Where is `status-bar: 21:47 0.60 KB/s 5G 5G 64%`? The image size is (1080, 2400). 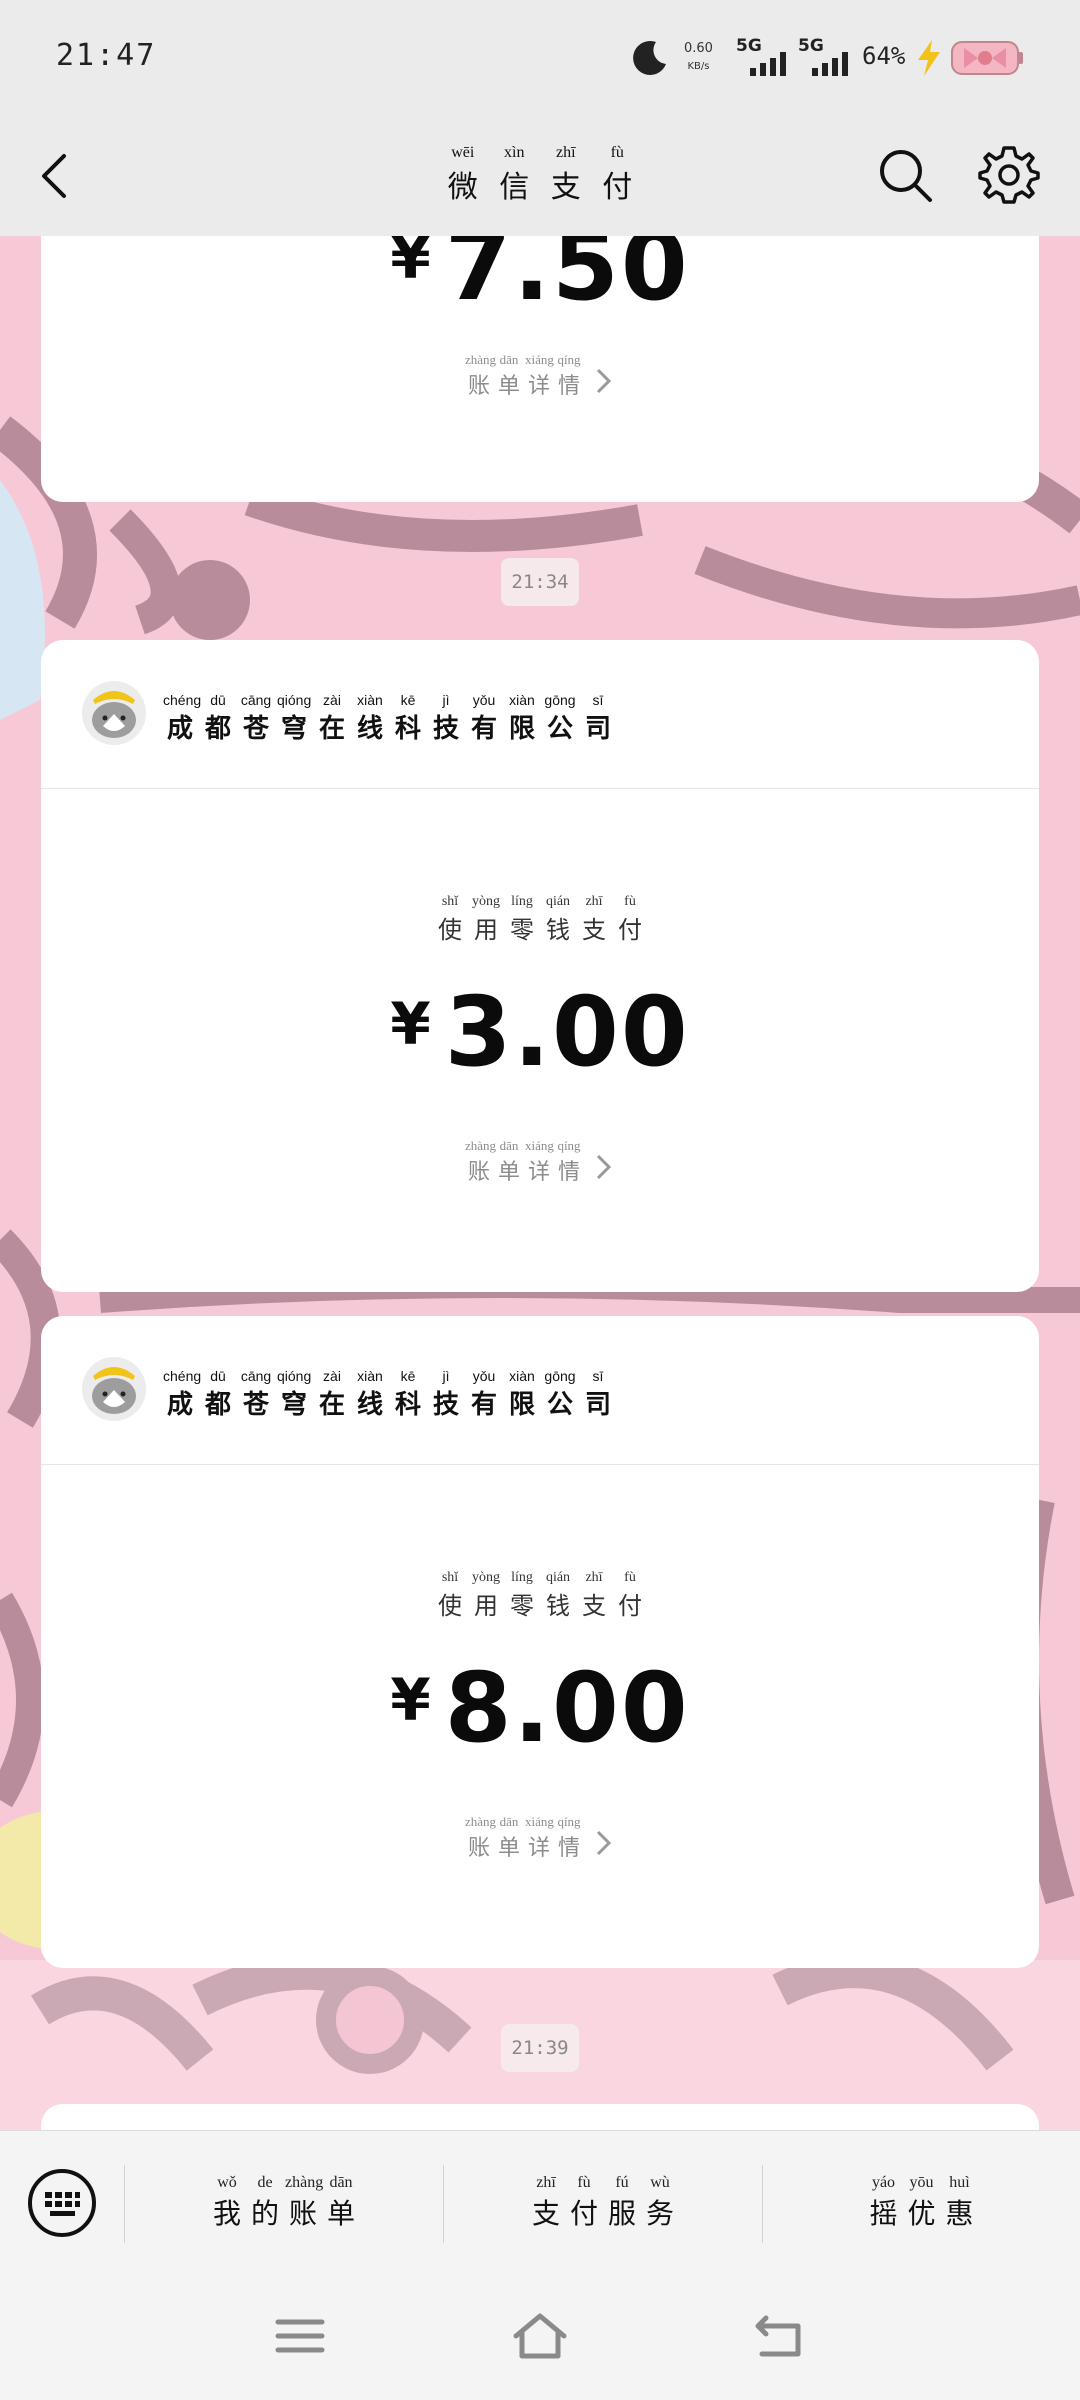
status-bar: 21:47 0.60 KB/s 5G 5G 64% is located at coordinates (540, 59).